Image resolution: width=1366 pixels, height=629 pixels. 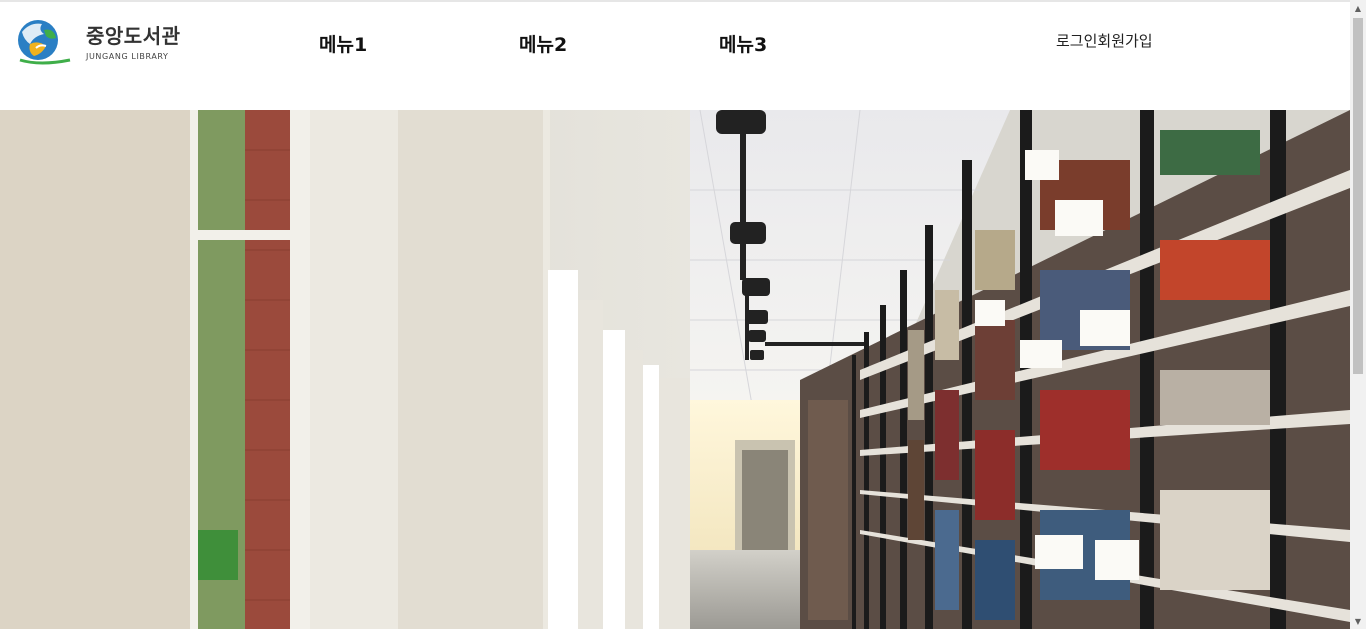 I want to click on login-link: 로그인, so click(x=1076, y=40).